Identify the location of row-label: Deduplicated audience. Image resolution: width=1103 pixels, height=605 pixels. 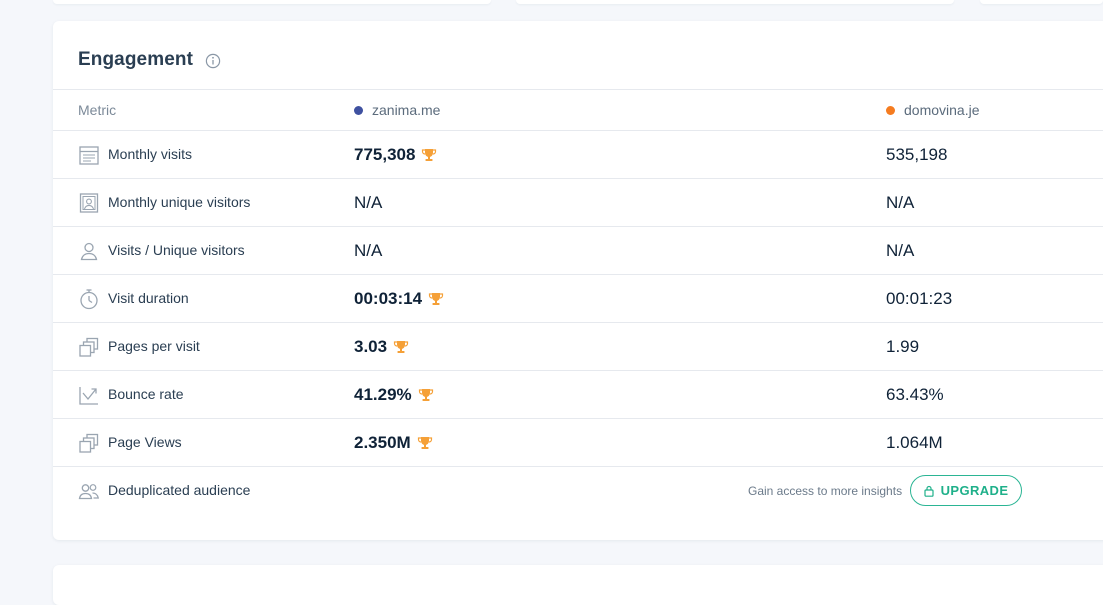
(179, 490).